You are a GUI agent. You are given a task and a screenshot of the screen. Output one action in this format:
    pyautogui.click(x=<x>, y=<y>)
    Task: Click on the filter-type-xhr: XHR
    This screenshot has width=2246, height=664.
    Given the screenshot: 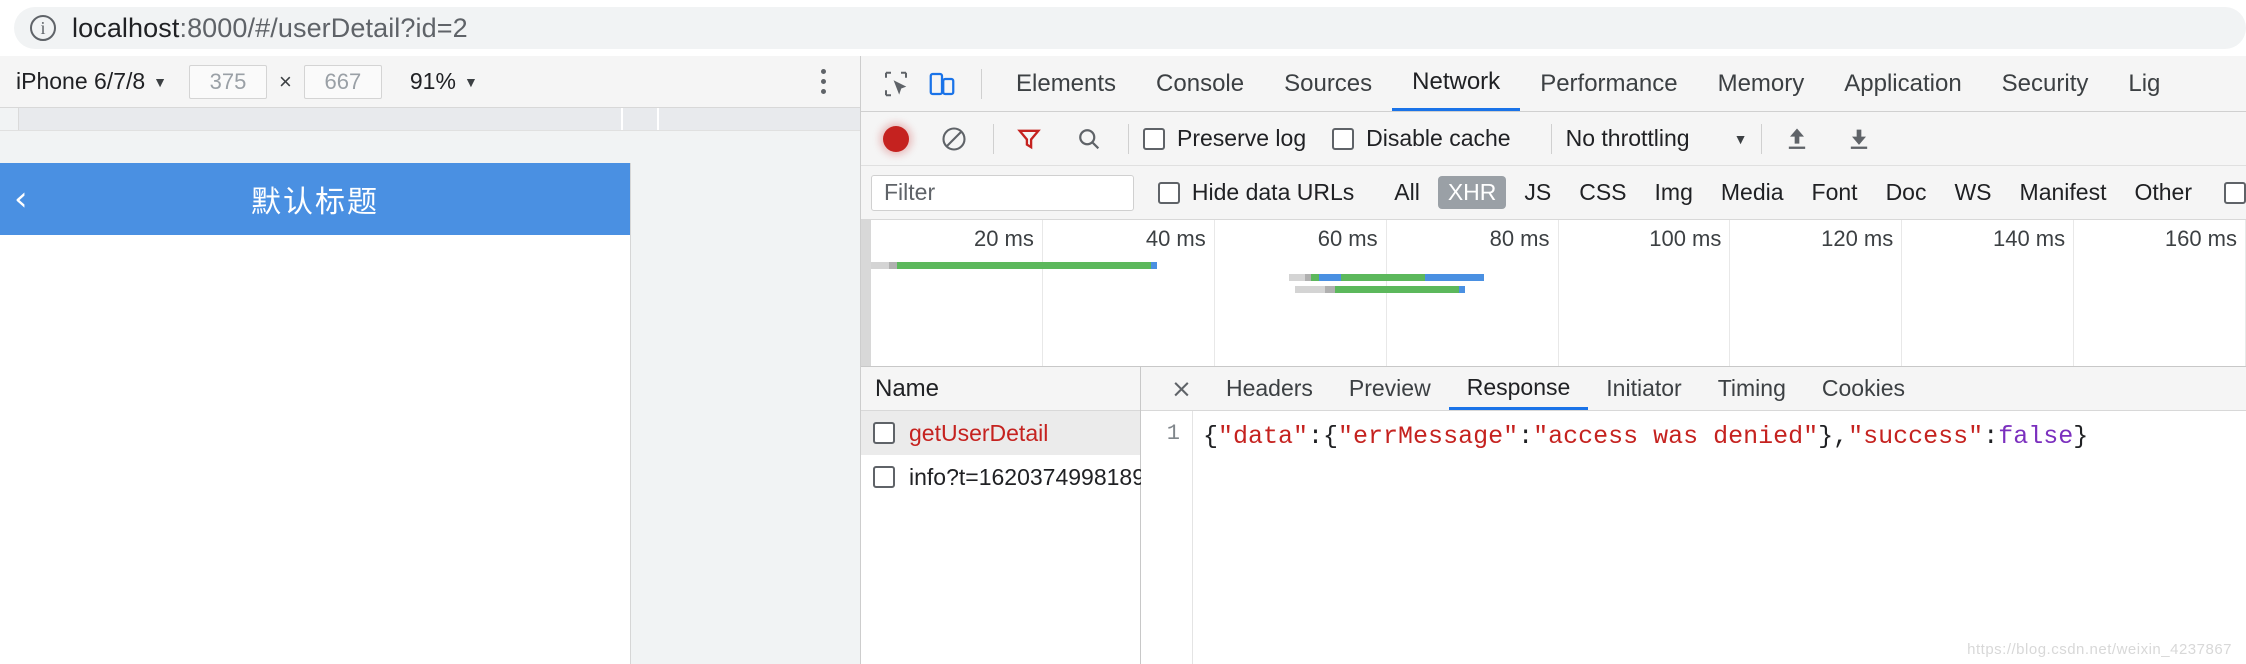 What is the action you would take?
    pyautogui.click(x=1472, y=192)
    